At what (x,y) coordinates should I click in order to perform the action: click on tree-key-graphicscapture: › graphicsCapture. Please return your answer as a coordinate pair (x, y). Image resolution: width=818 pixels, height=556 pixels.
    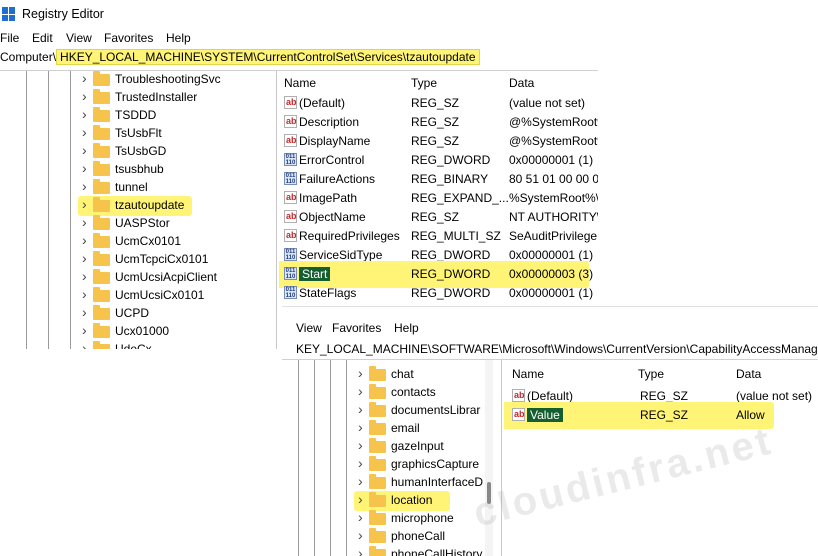
    Looking at the image, I should click on (382, 464).